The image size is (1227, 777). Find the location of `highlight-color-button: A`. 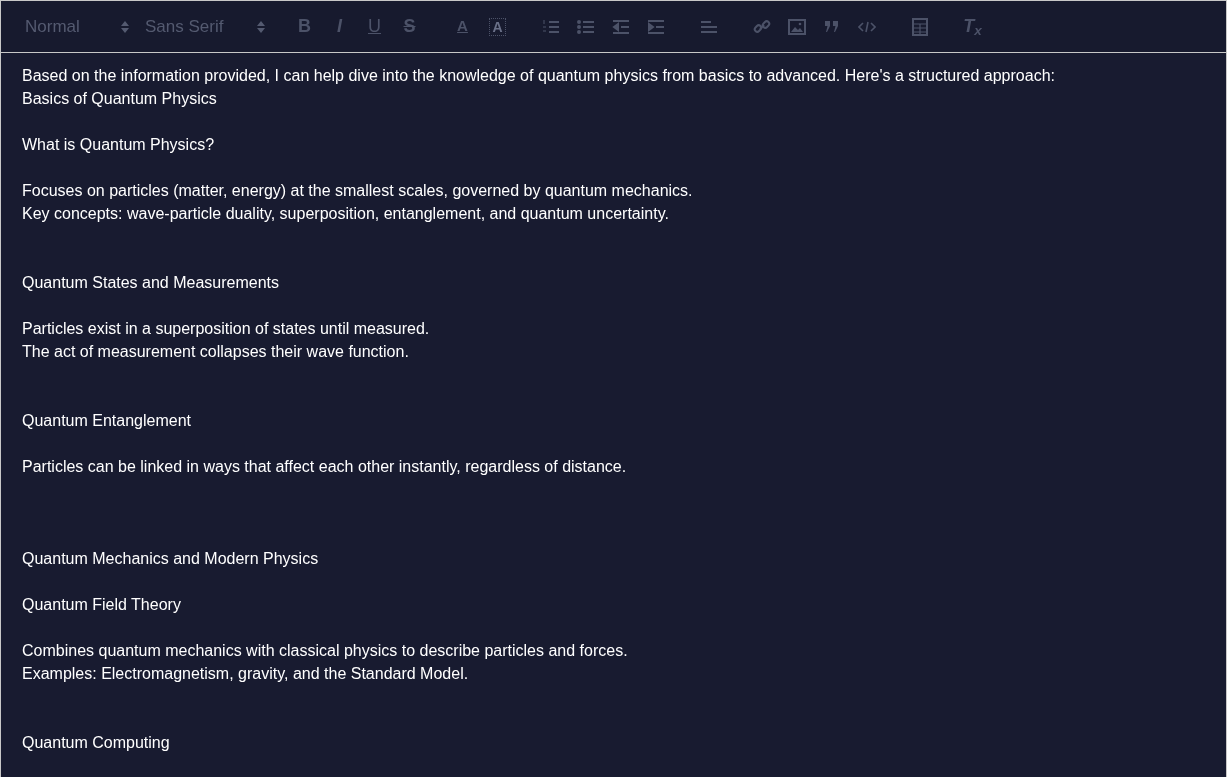

highlight-color-button: A is located at coordinates (497, 26).